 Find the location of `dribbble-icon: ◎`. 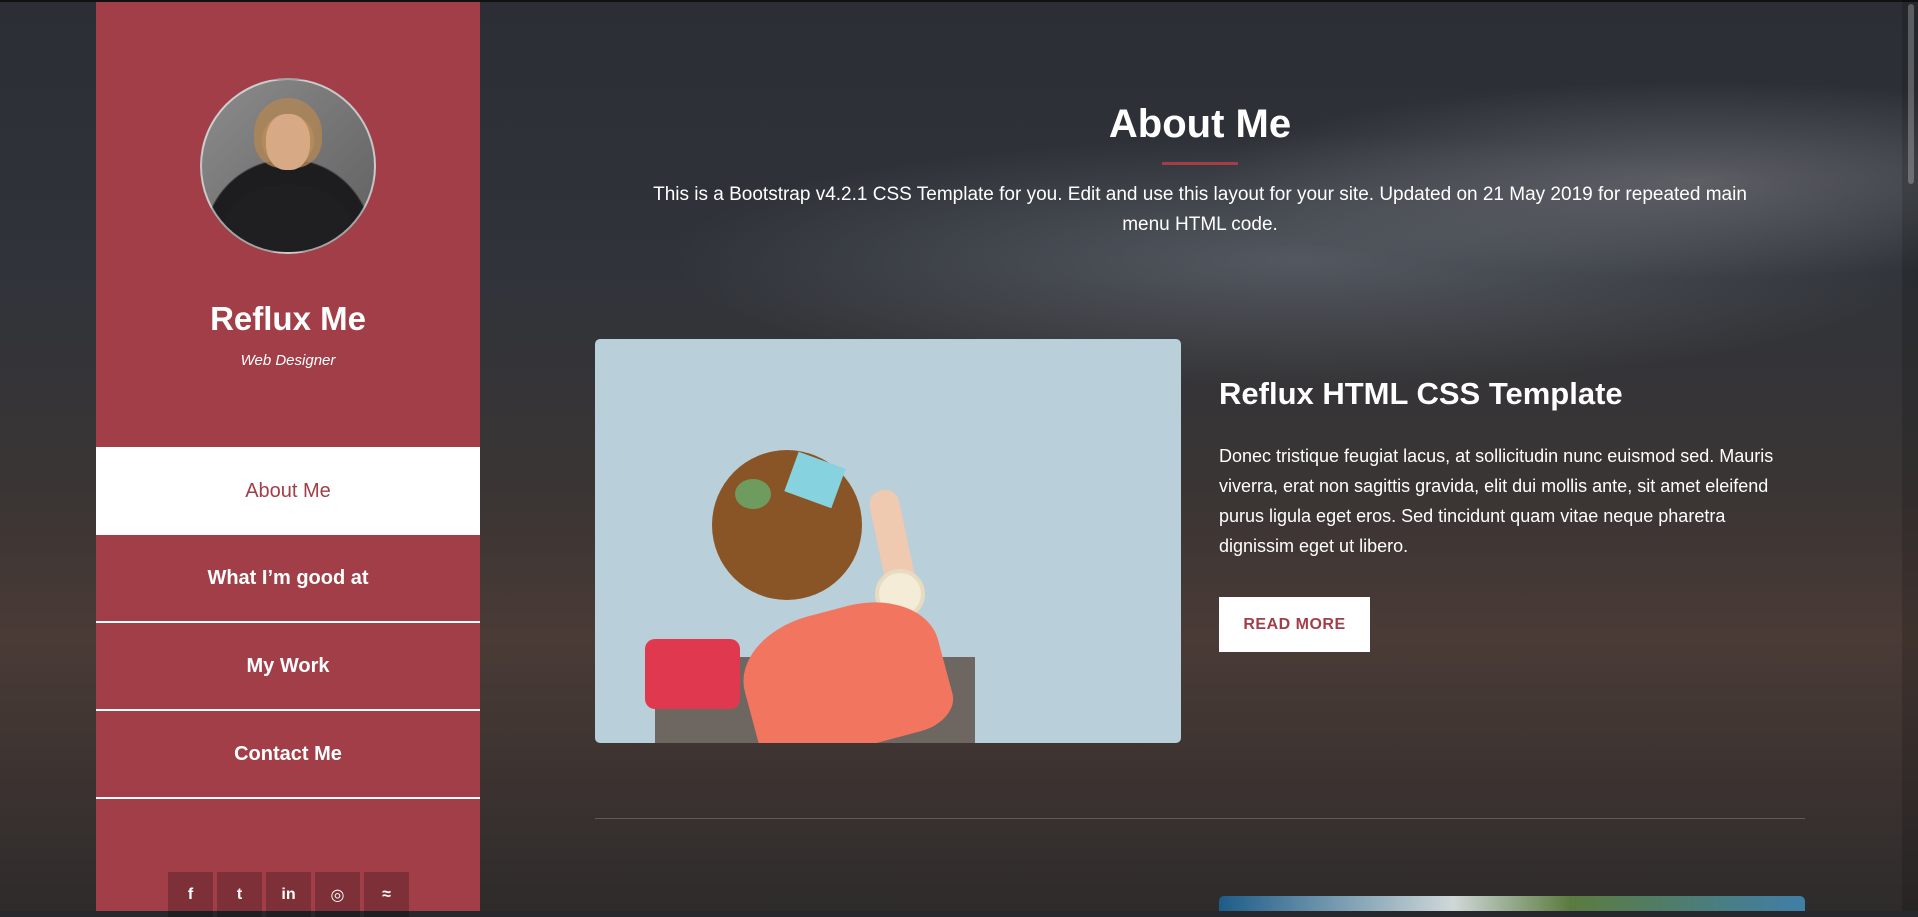

dribbble-icon: ◎ is located at coordinates (337, 894).